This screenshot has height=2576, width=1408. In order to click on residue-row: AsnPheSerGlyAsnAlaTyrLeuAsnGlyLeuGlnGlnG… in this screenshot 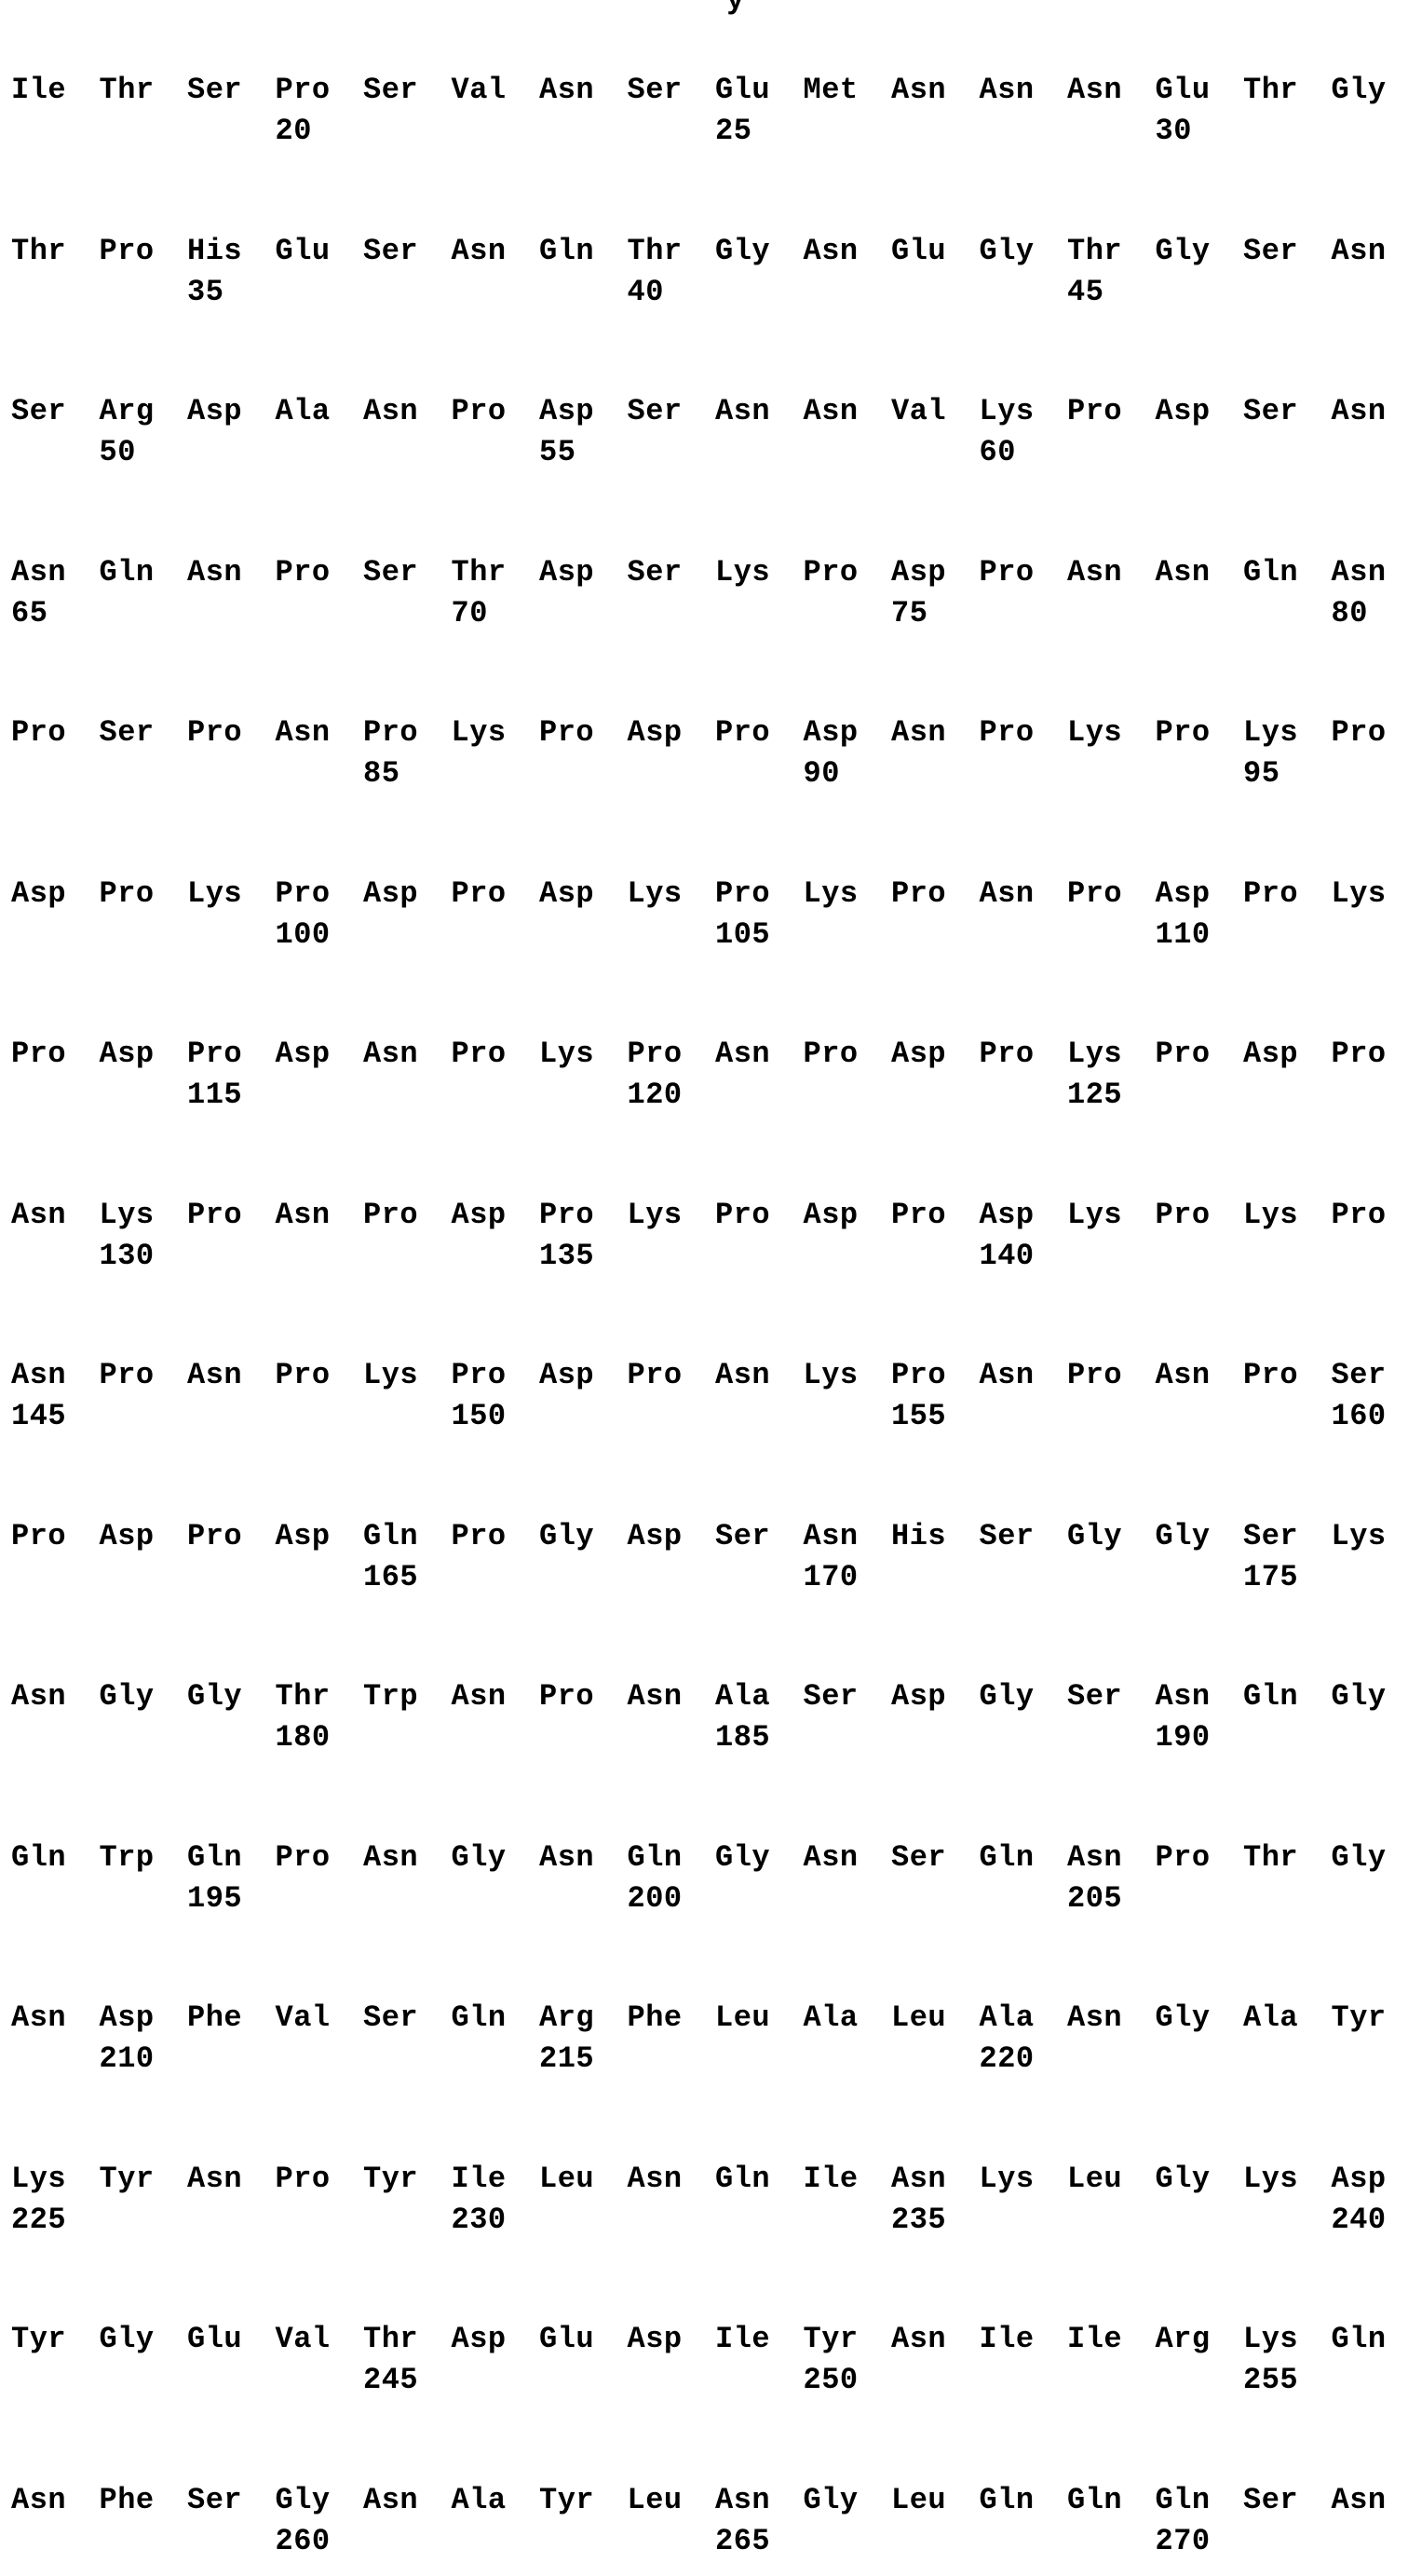, I will do `click(710, 2501)`.